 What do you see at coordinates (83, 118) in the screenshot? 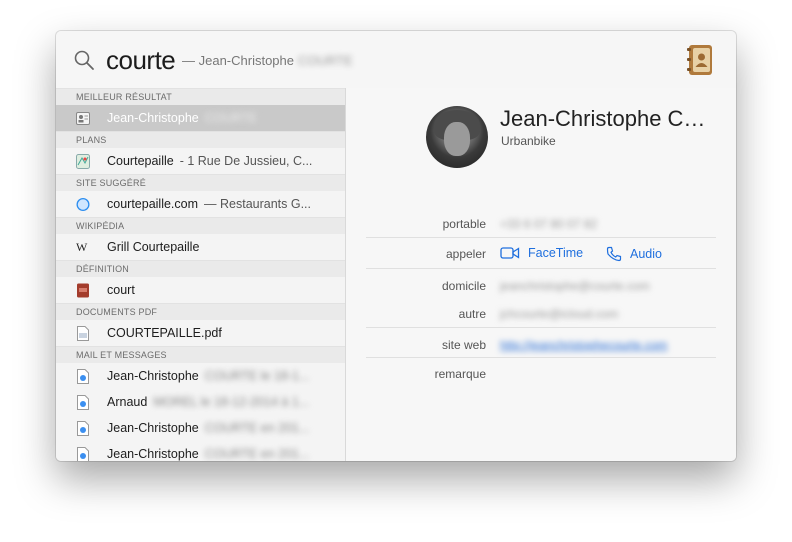
I see `contact-card-icon` at bounding box center [83, 118].